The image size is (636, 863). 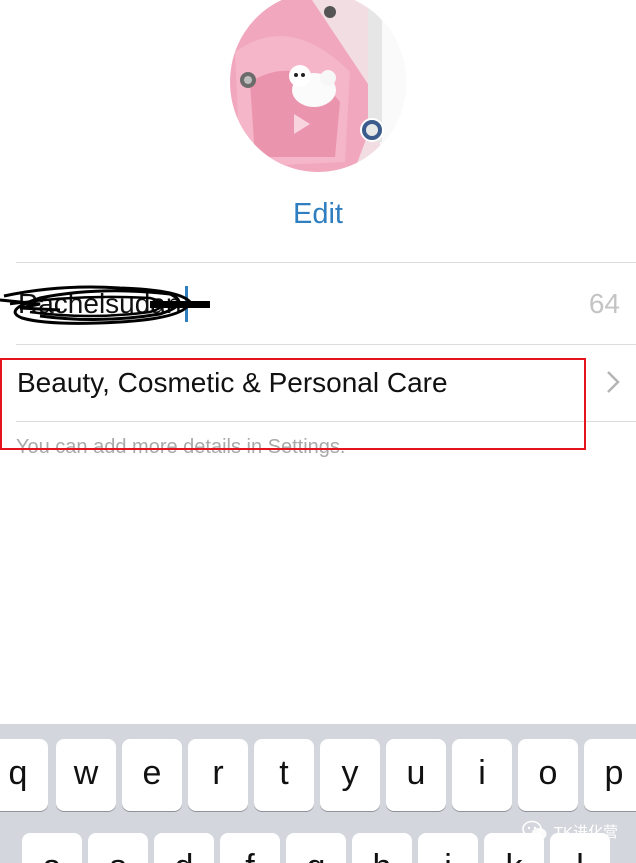 I want to click on key-p: p, so click(x=610, y=775).